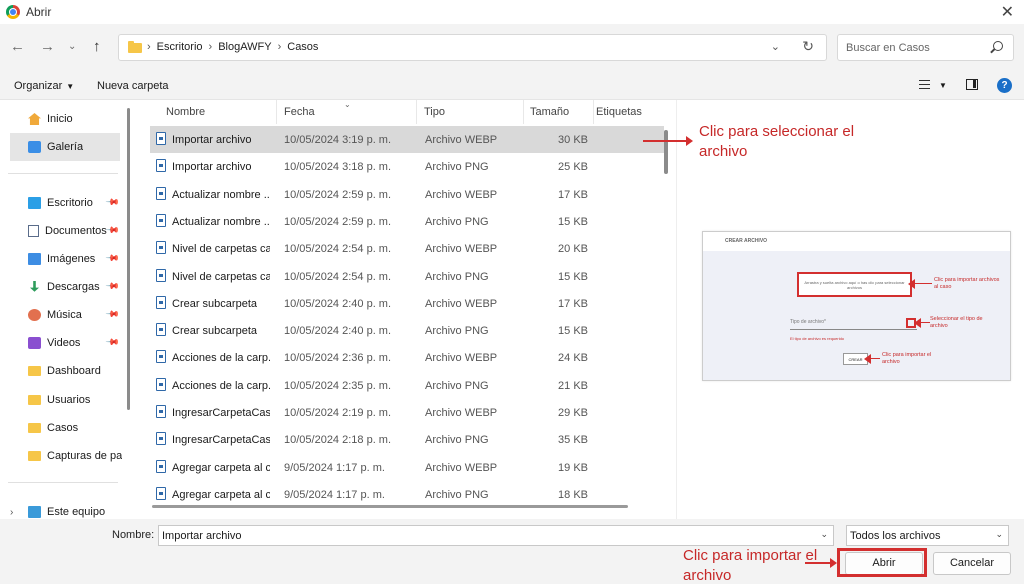  I want to click on file-size: 25 KB, so click(573, 167).